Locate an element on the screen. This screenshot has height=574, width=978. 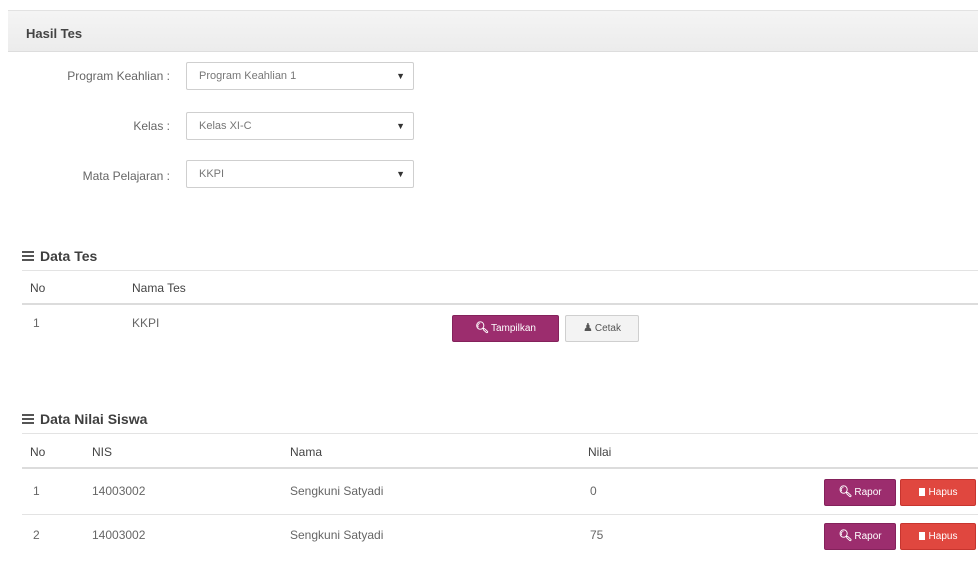
row-no: 2 is located at coordinates (36, 535).